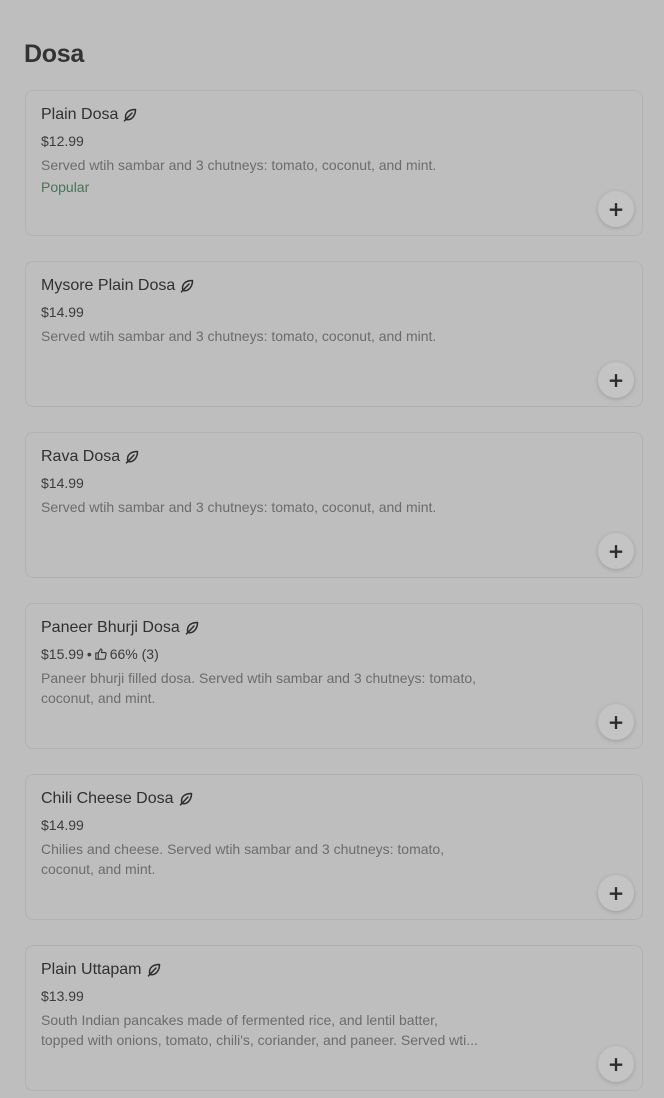  I want to click on item-meta: $13.99, so click(62, 996).